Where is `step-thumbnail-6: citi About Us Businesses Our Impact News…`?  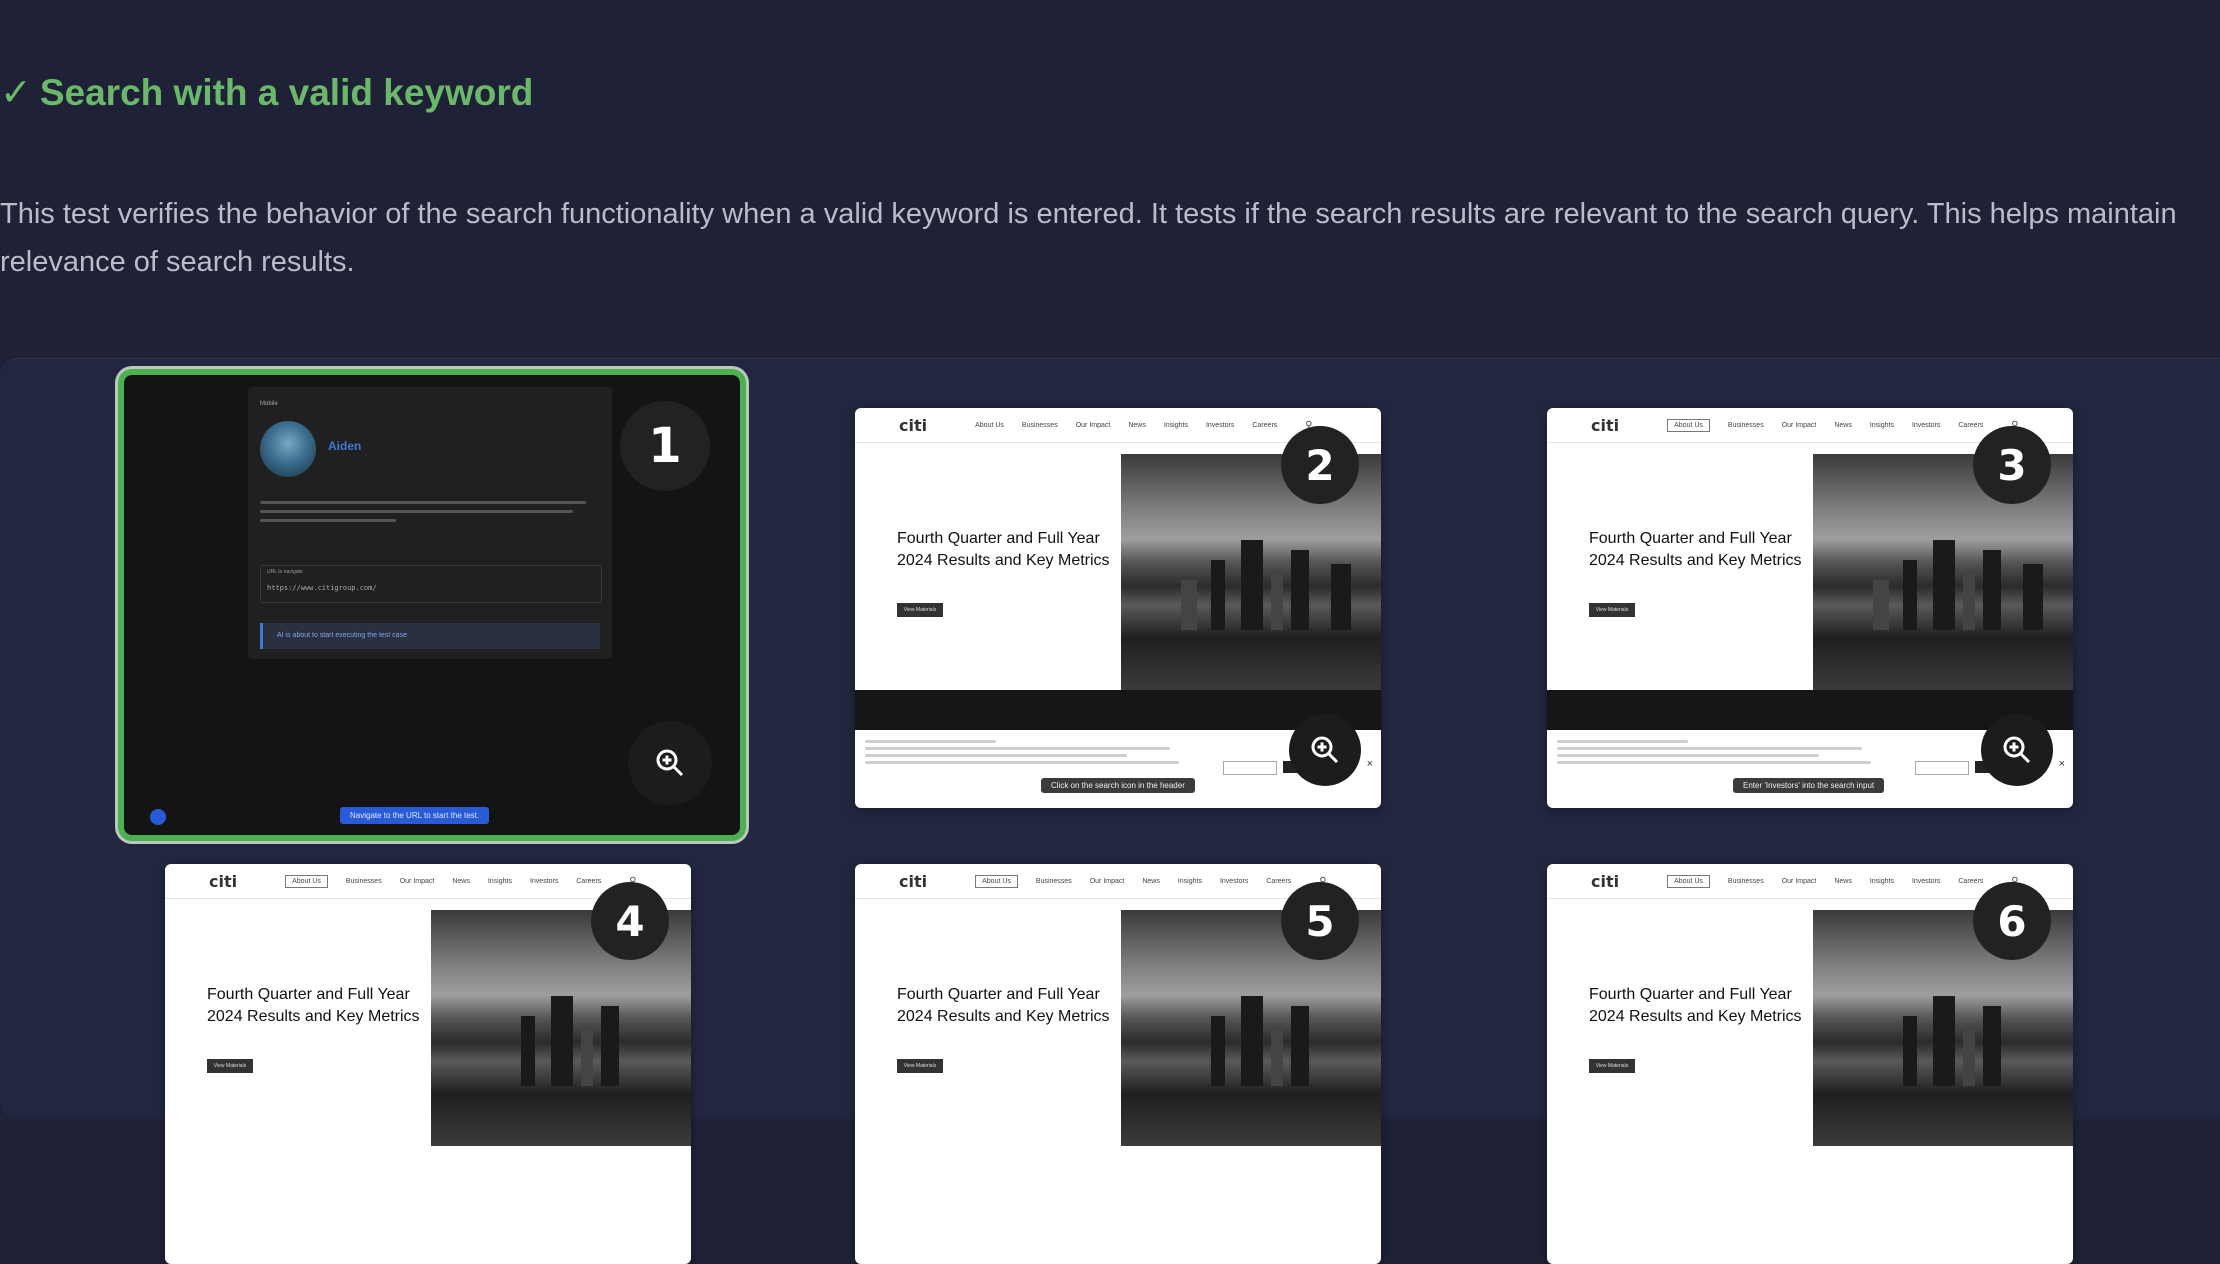
step-thumbnail-6: citi About Us Businesses Our Impact News… is located at coordinates (1810, 1064).